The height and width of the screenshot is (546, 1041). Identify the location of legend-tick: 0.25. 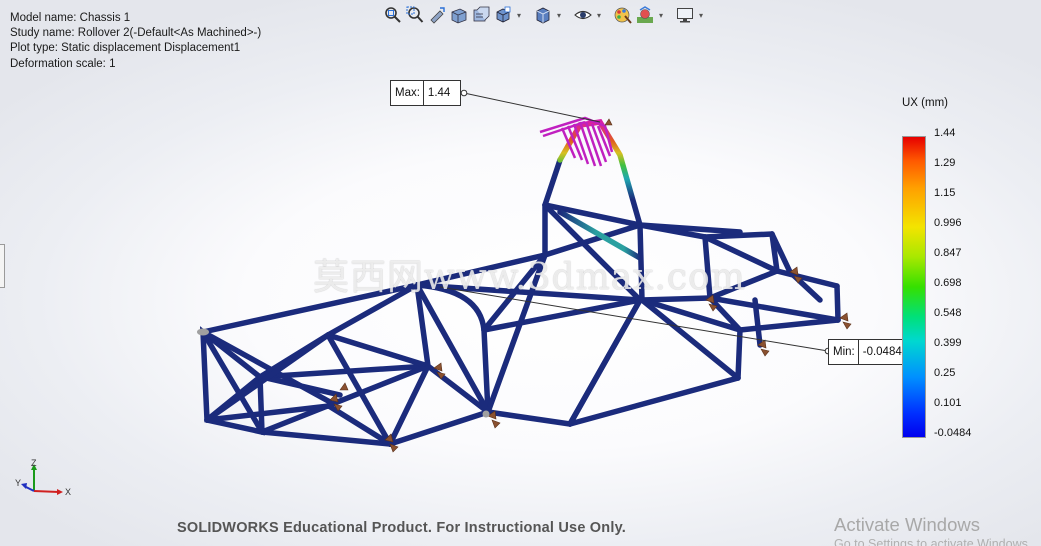
(945, 373).